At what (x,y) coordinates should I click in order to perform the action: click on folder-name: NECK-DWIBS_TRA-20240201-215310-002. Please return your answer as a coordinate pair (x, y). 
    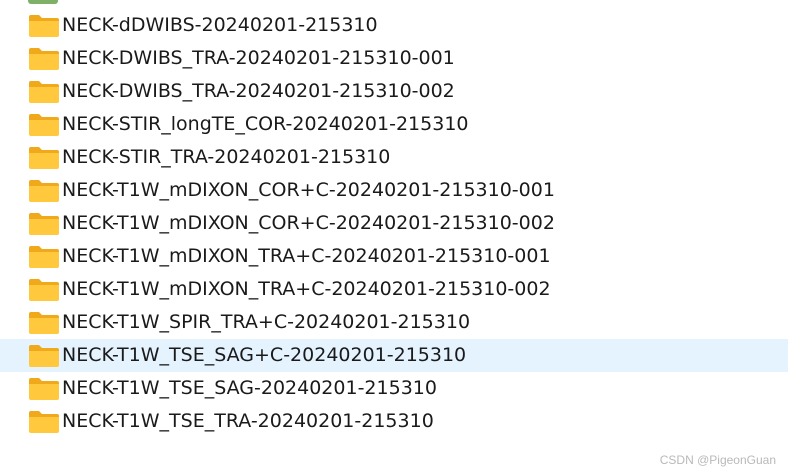
    Looking at the image, I should click on (258, 91).